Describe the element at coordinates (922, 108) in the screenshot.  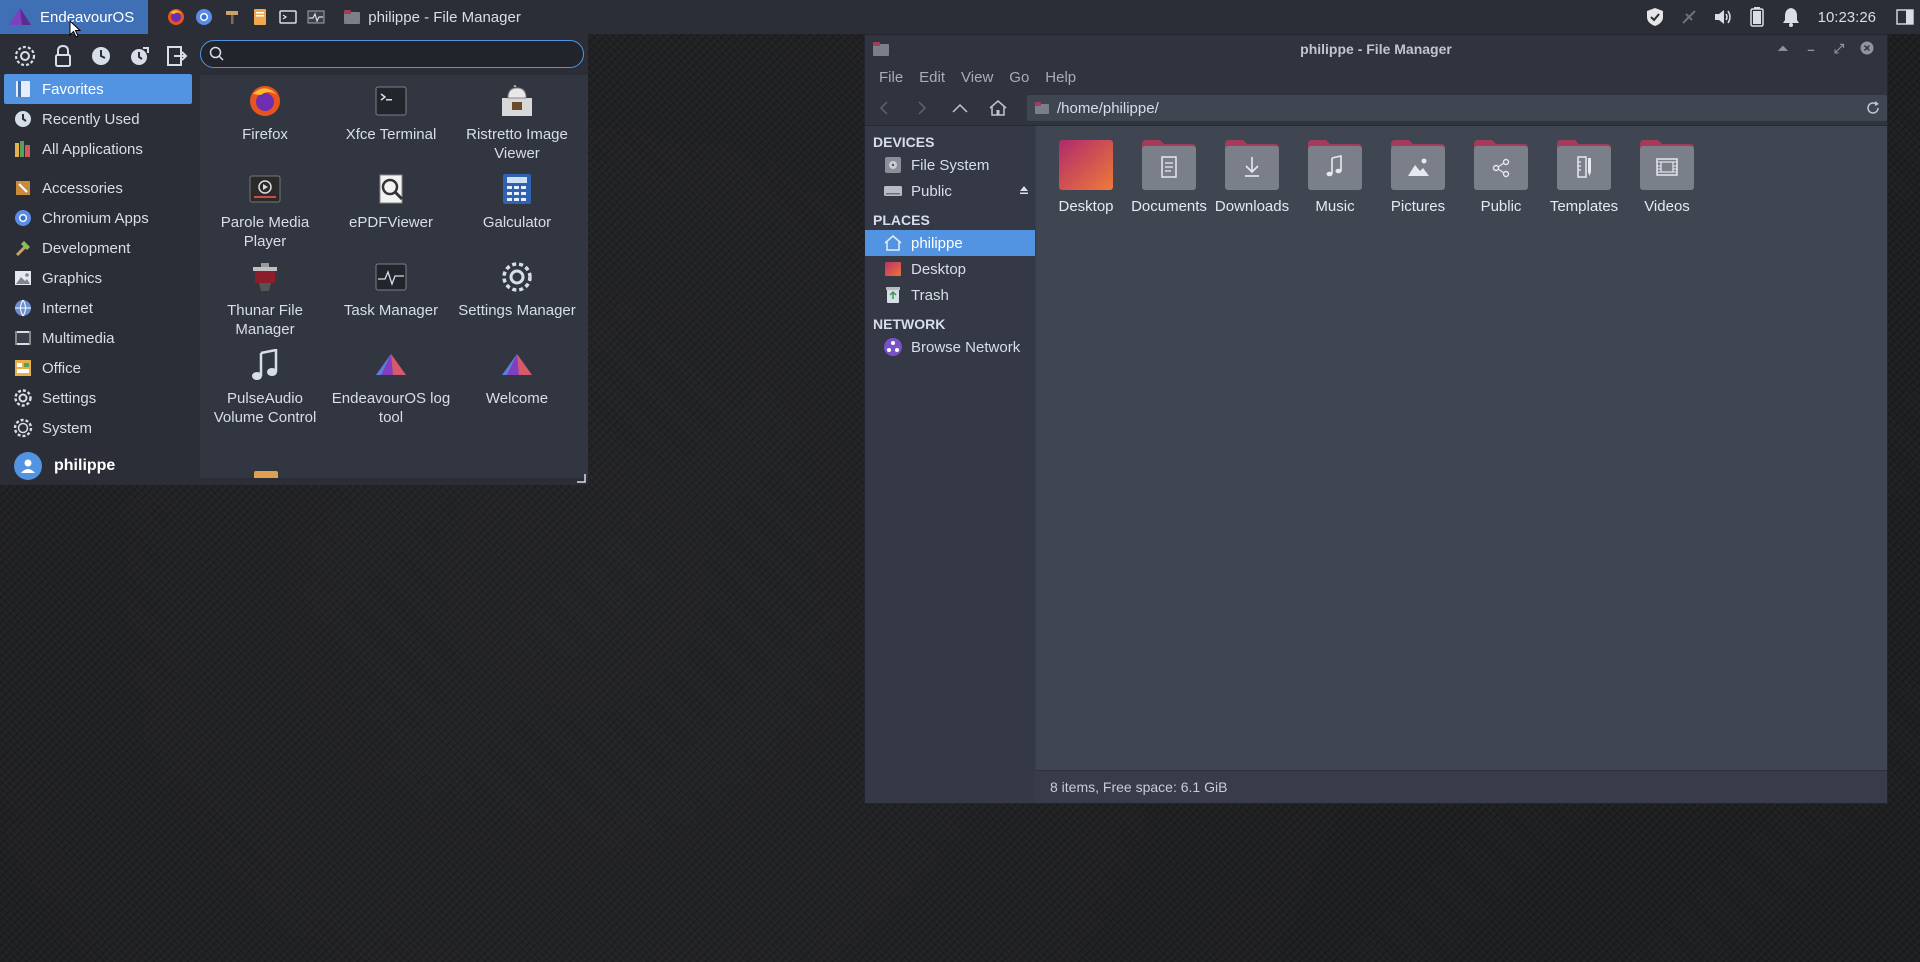
I see `forward-button` at that location.